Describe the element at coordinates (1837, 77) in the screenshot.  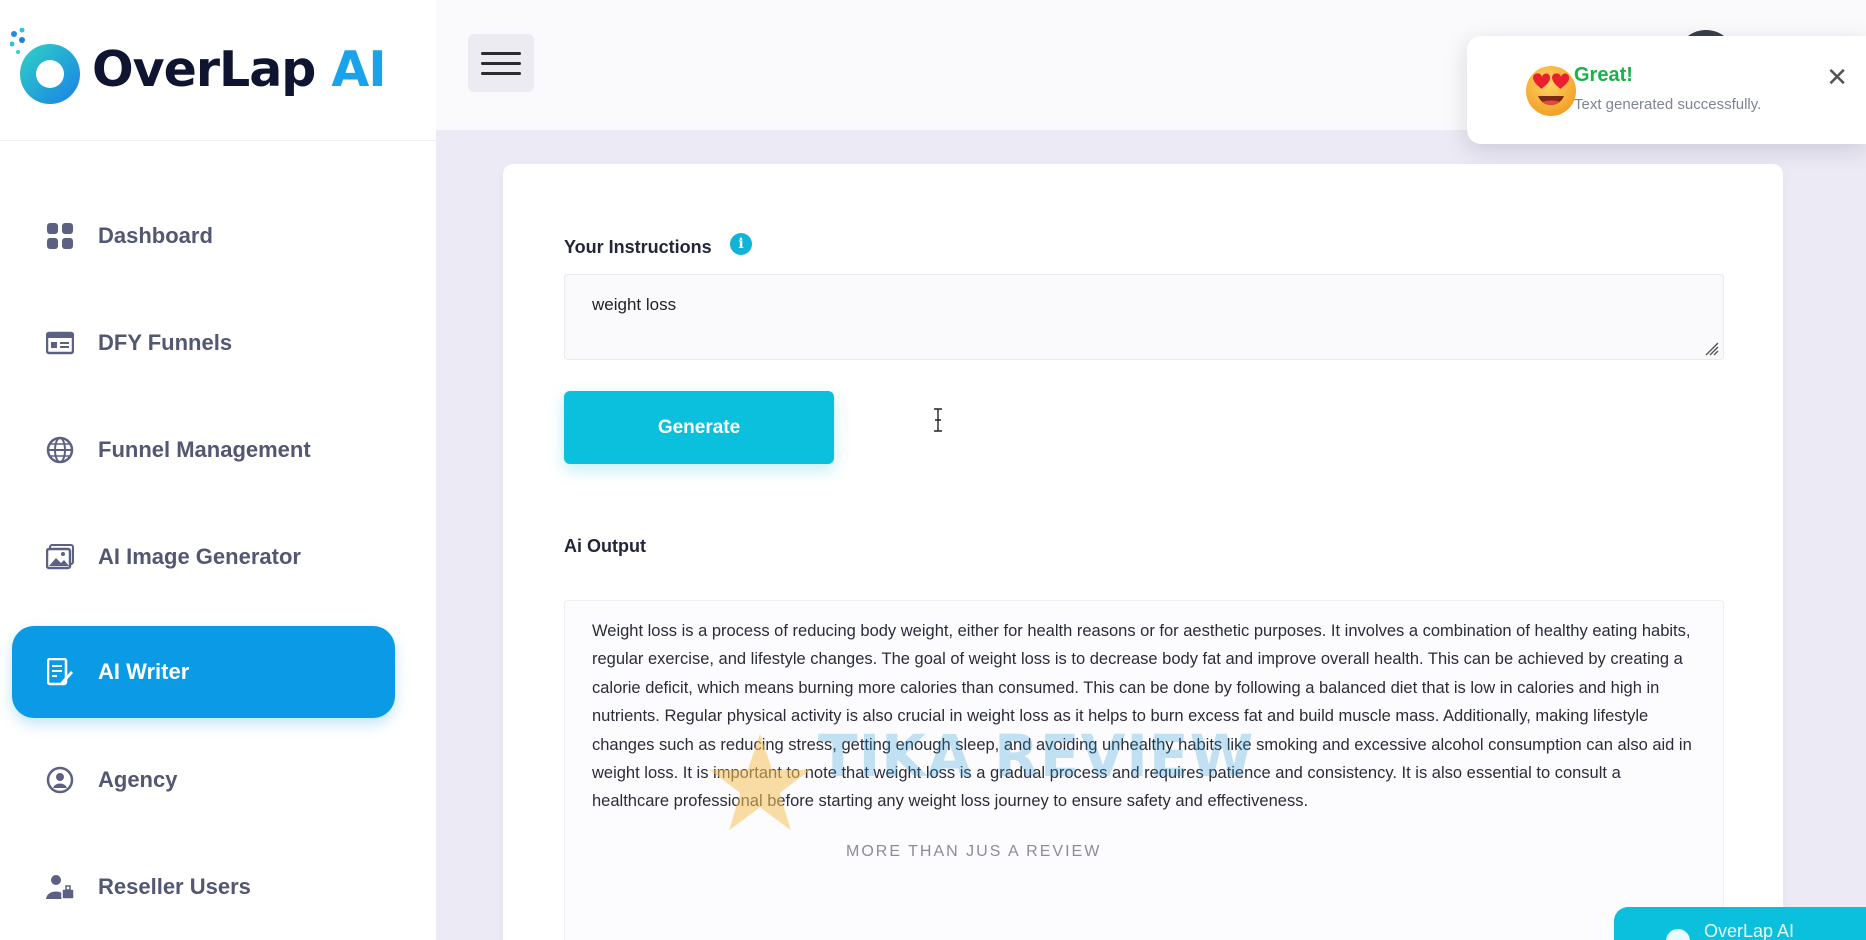
I see `close-icon: ✕` at that location.